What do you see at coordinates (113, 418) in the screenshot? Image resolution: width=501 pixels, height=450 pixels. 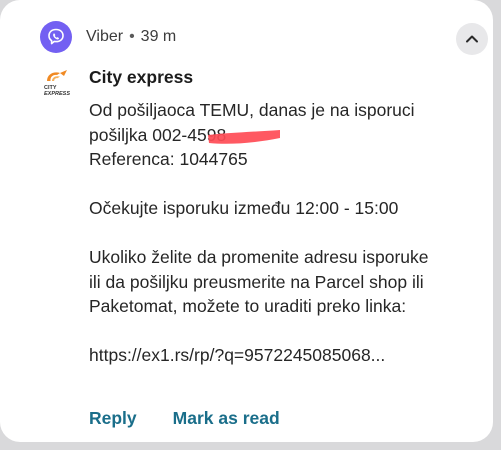 I see `reply-button: Reply` at bounding box center [113, 418].